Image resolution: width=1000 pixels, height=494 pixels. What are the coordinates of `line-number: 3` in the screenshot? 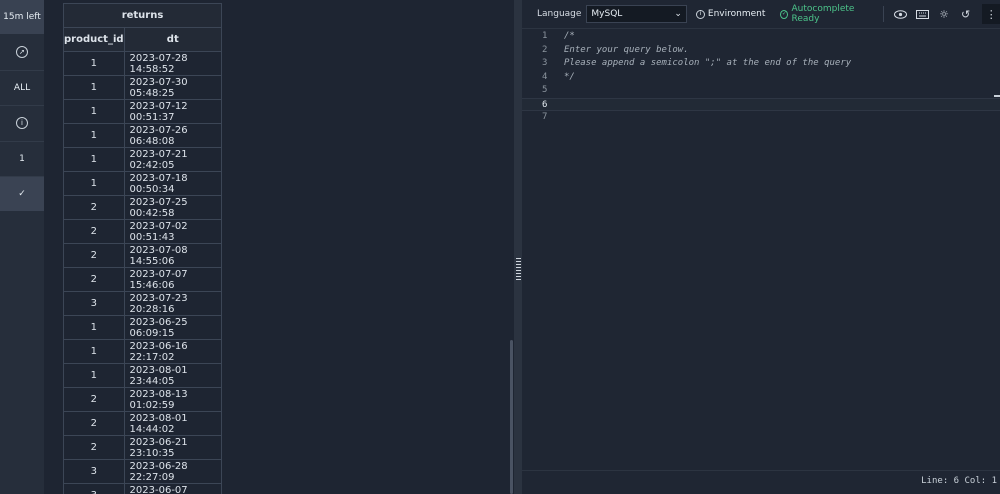 It's located at (545, 63).